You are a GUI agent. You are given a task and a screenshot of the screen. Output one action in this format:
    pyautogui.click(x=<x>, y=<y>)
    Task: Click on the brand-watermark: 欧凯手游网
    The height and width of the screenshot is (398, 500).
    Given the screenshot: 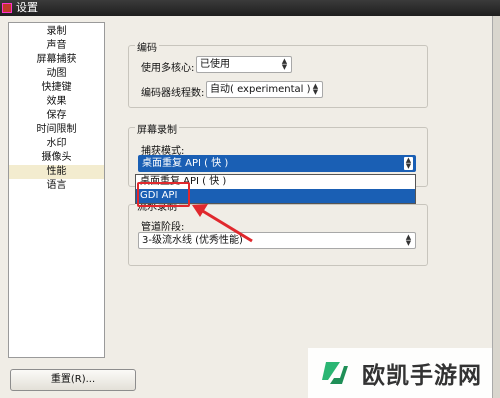 What is the action you would take?
    pyautogui.click(x=400, y=373)
    